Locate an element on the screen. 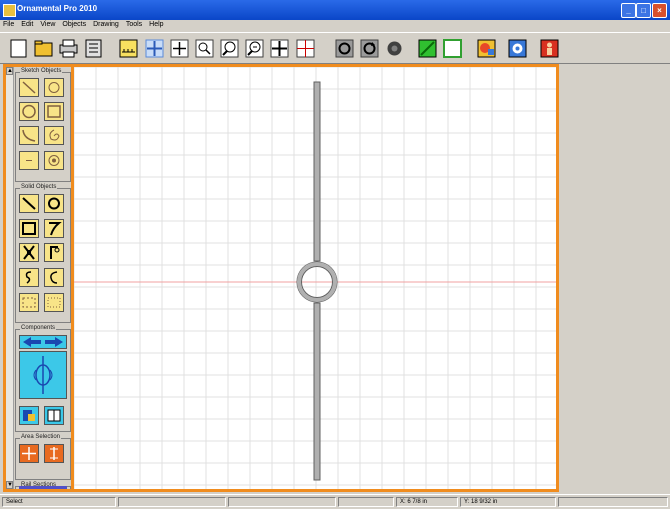 The height and width of the screenshot is (509, 670). menu-help: Help is located at coordinates (156, 24).